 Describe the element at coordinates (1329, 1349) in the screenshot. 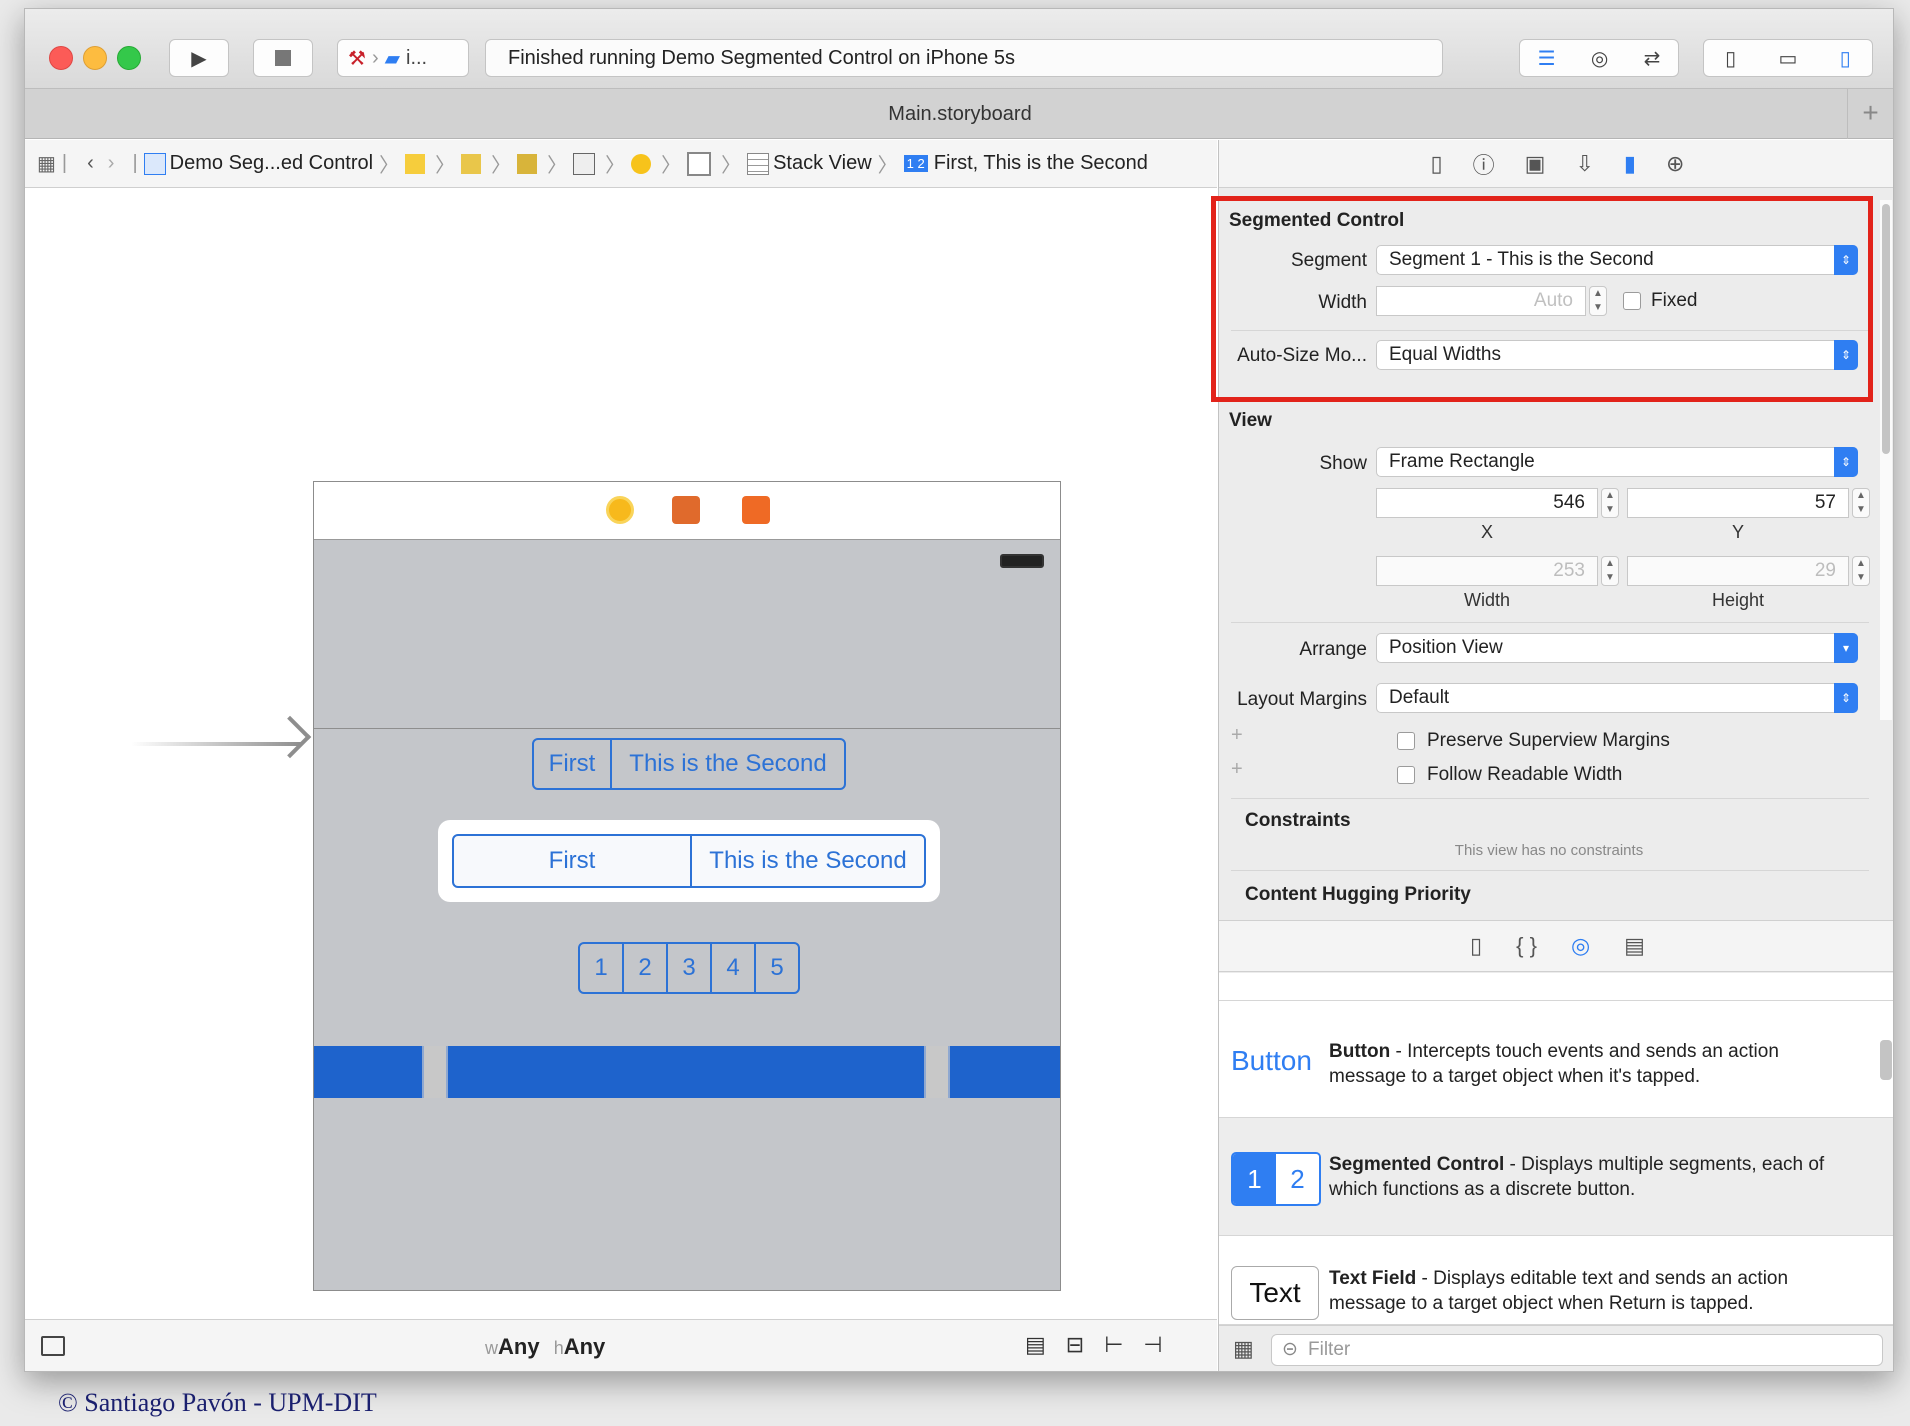

I see `filter-placeholder: Filter` at that location.